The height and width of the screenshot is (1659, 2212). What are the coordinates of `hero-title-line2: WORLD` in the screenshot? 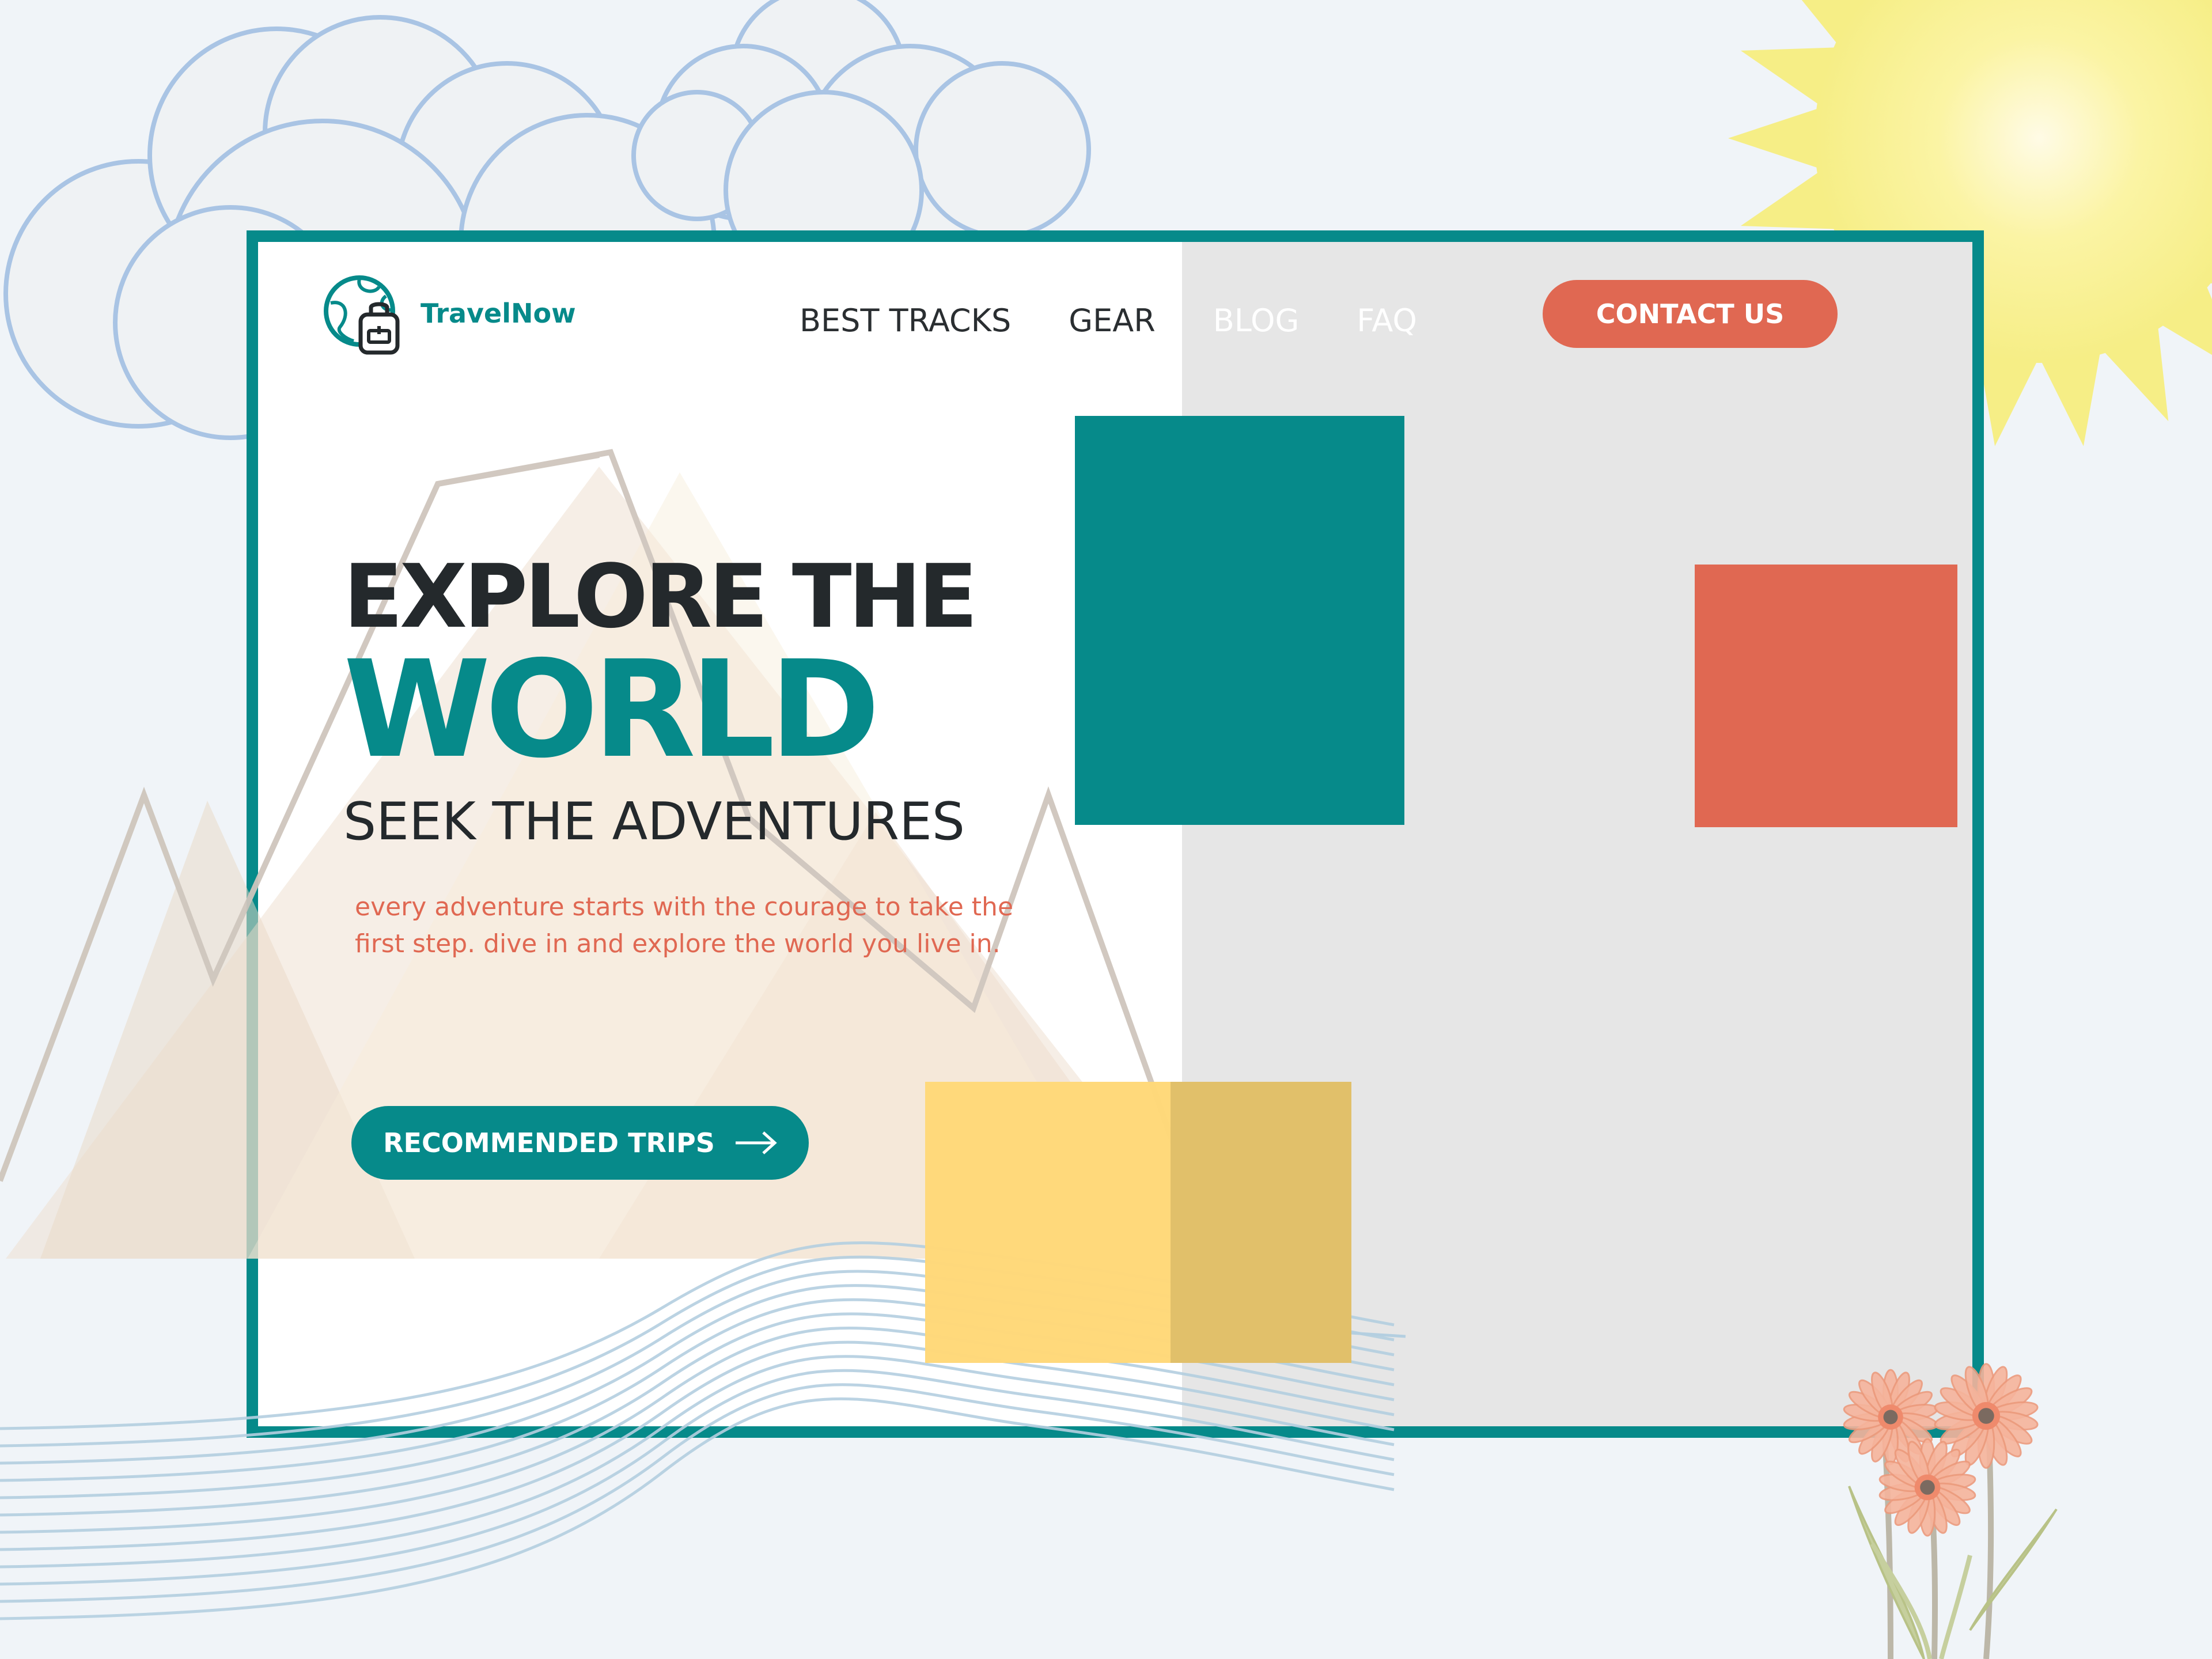 It's located at (611, 709).